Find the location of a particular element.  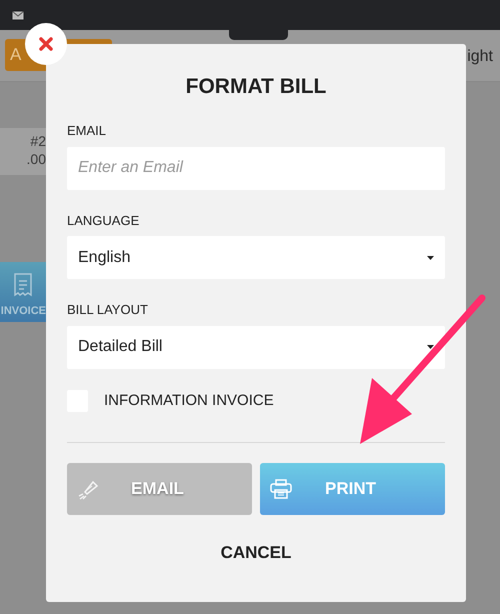

field-label: BILL LAYOUT is located at coordinates (108, 310).